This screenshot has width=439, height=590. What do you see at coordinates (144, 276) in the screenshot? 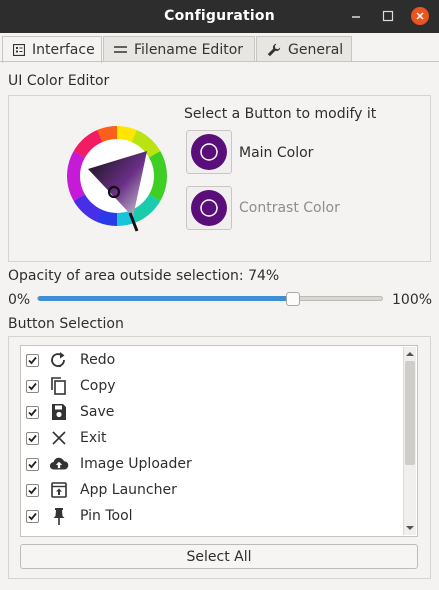
I see `opacity-label: Opacity of area outside selection: 74%` at bounding box center [144, 276].